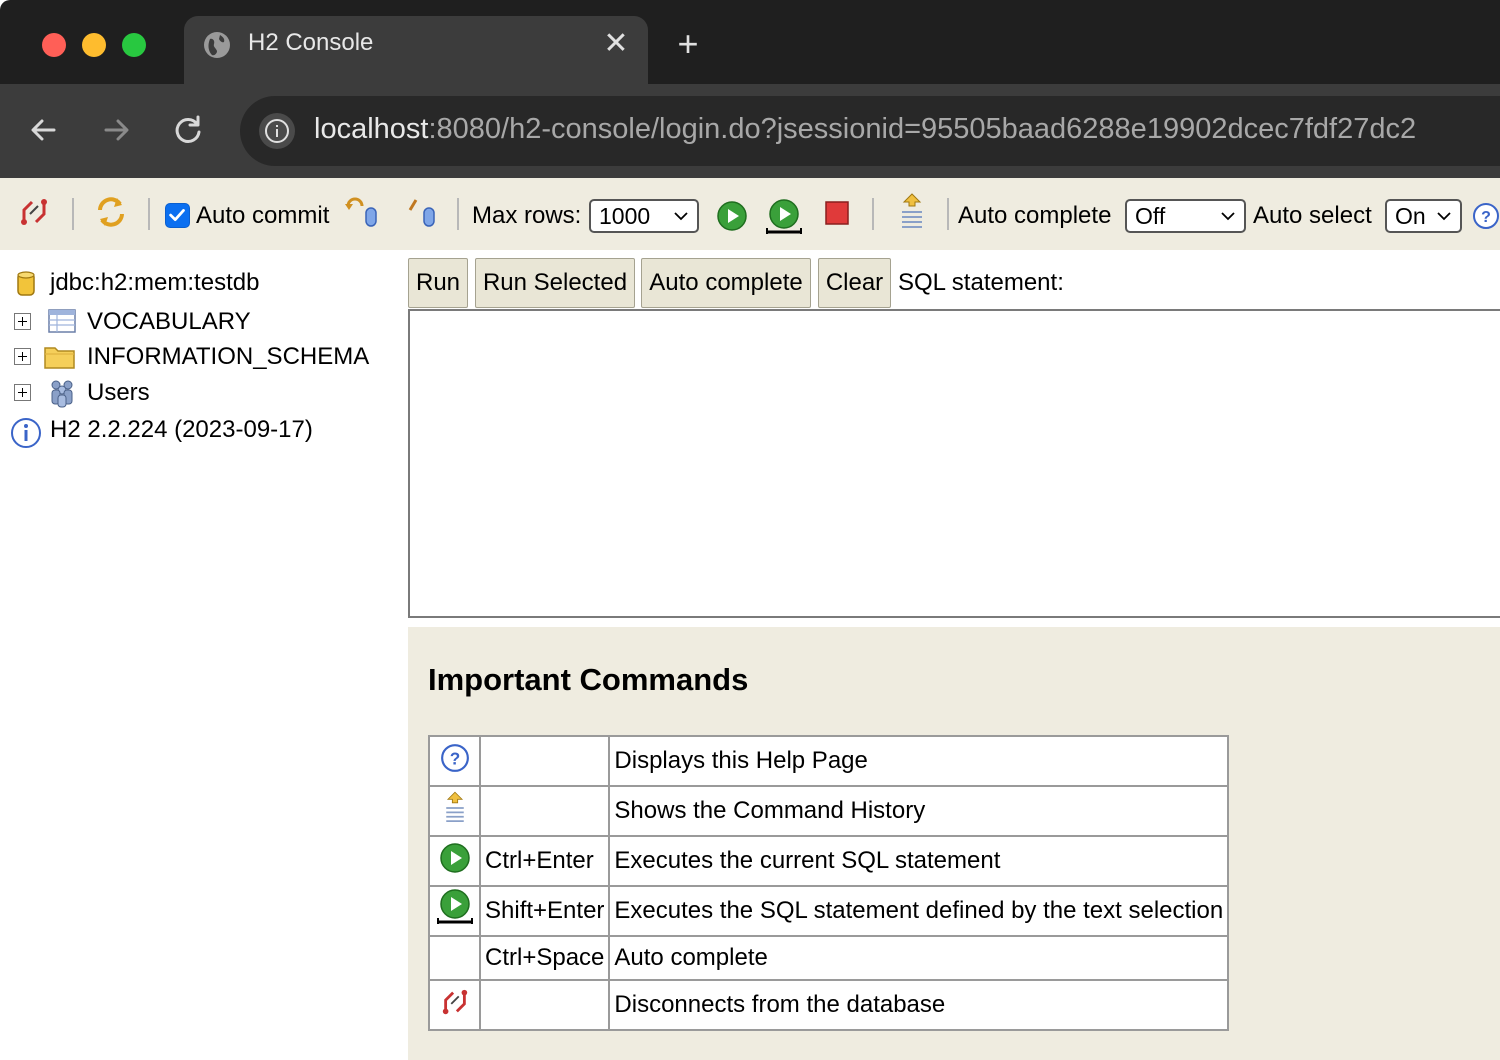 The image size is (1500, 1060). What do you see at coordinates (44, 130) in the screenshot?
I see `back-arrow-icon` at bounding box center [44, 130].